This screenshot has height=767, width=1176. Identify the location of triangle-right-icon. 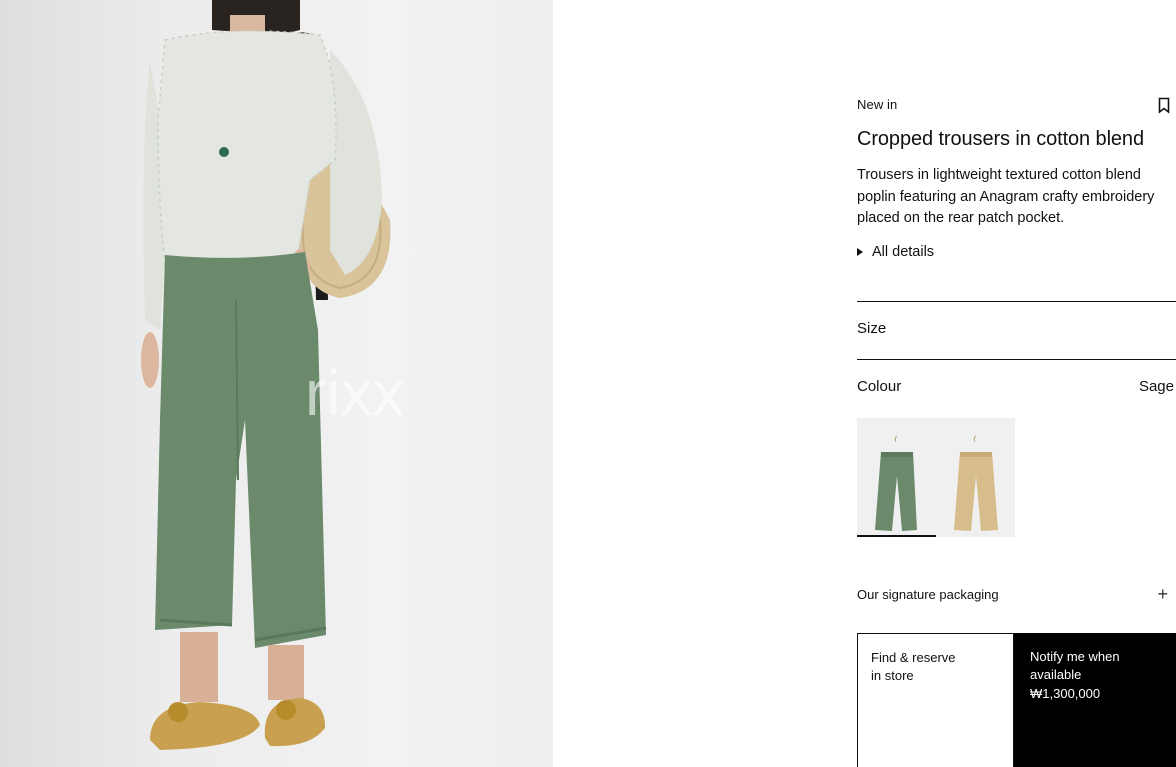
(860, 252).